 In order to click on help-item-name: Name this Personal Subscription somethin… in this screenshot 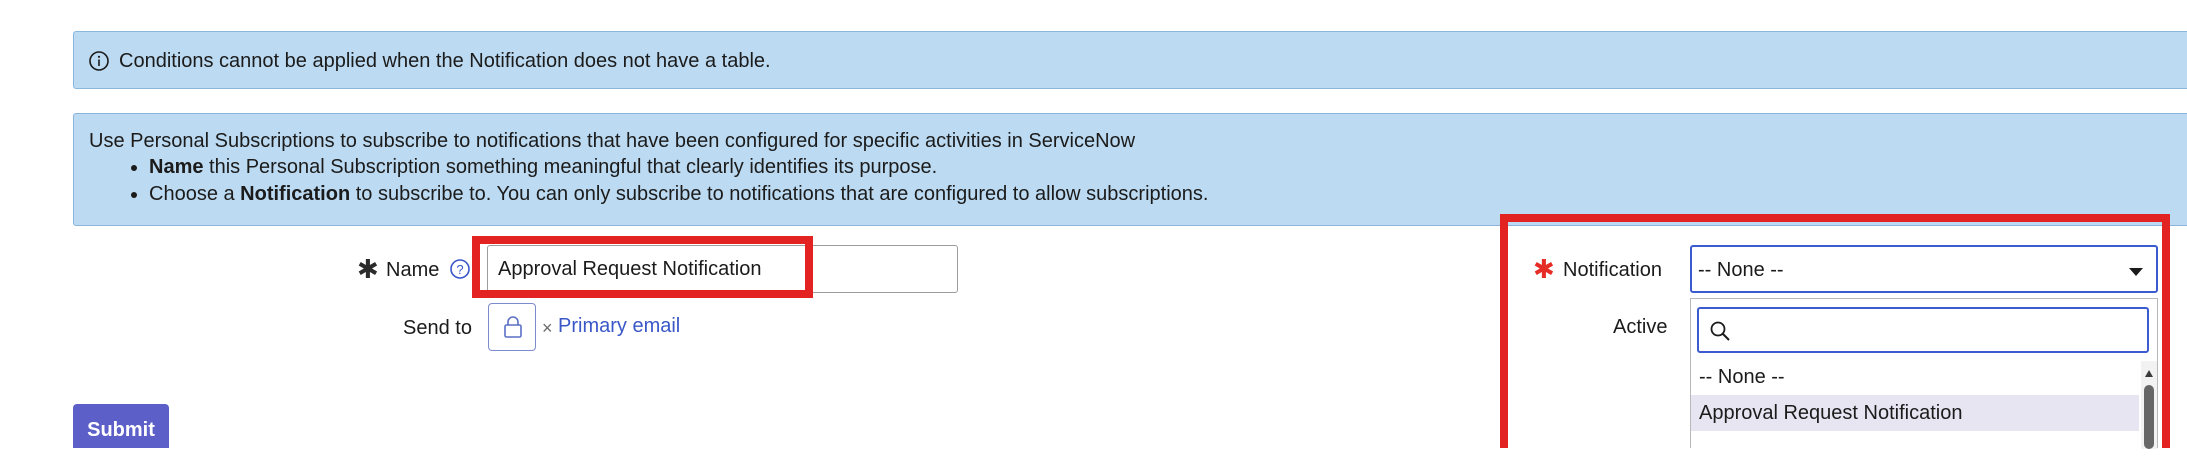, I will do `click(678, 167)`.